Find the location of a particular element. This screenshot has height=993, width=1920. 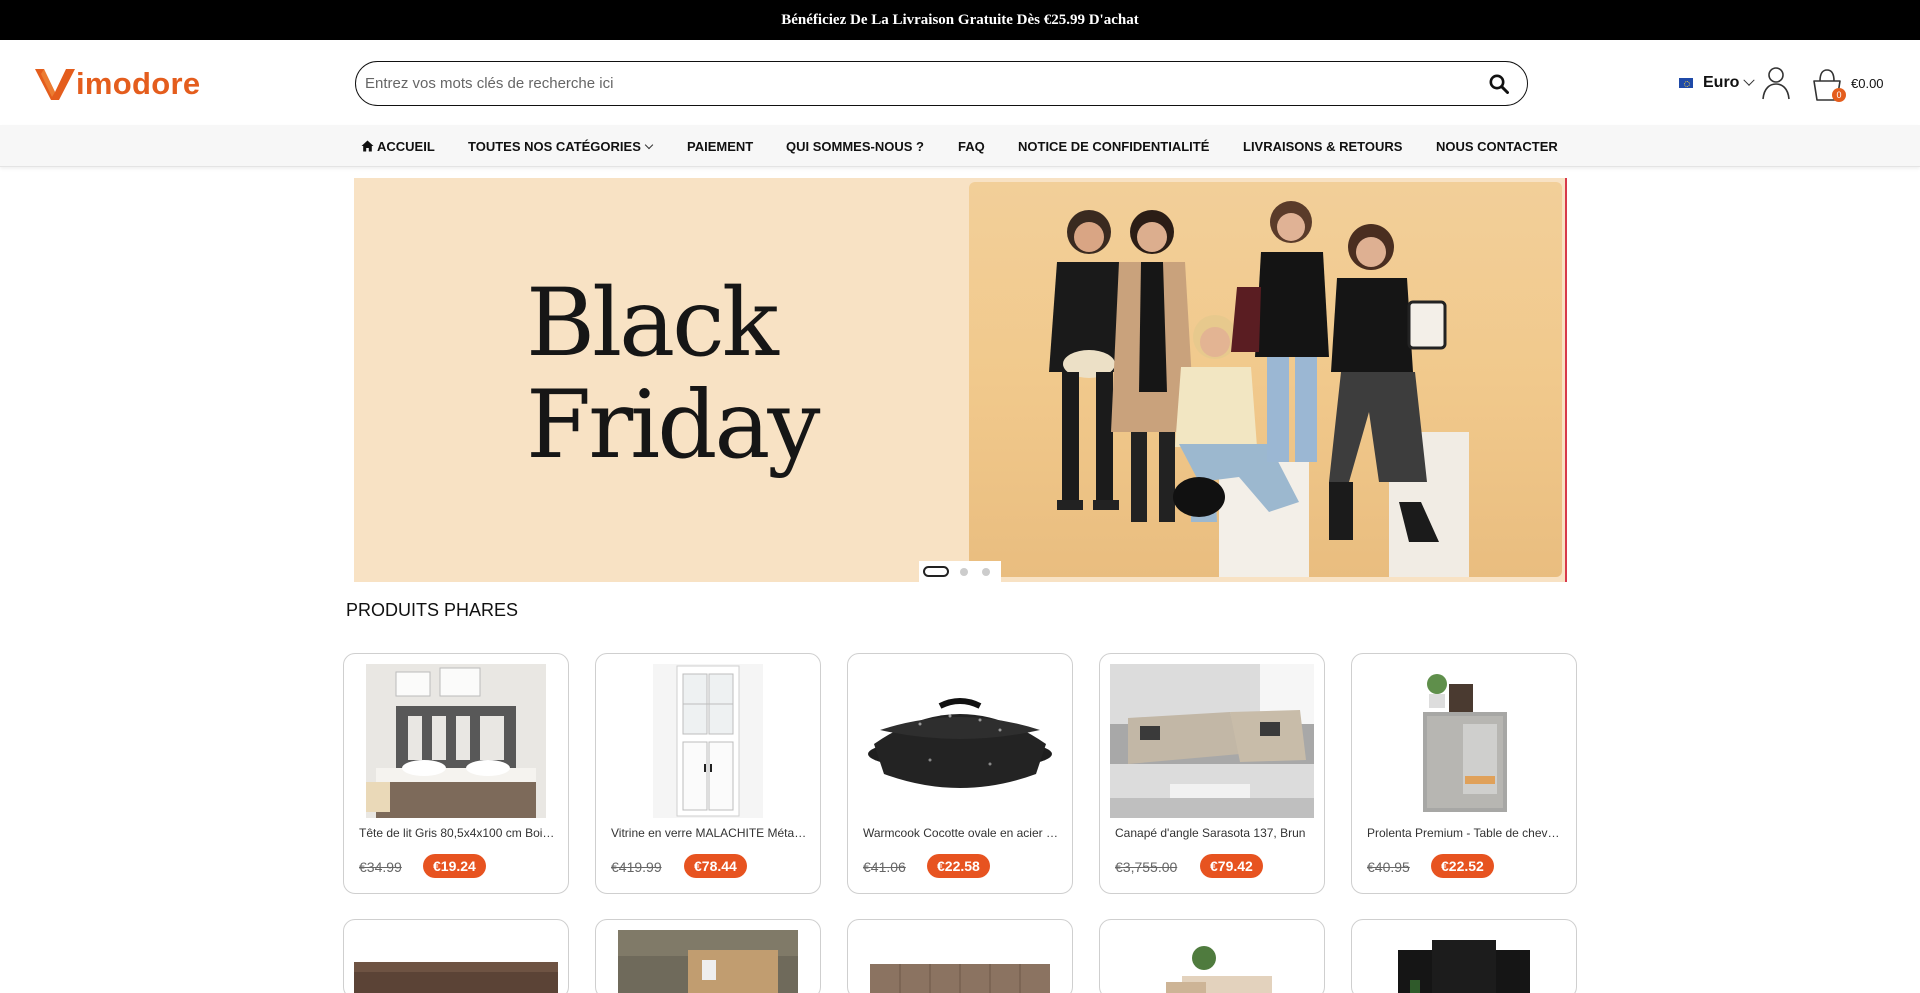

nav-item-contact: NOUS CONTACTER is located at coordinates (1497, 146).